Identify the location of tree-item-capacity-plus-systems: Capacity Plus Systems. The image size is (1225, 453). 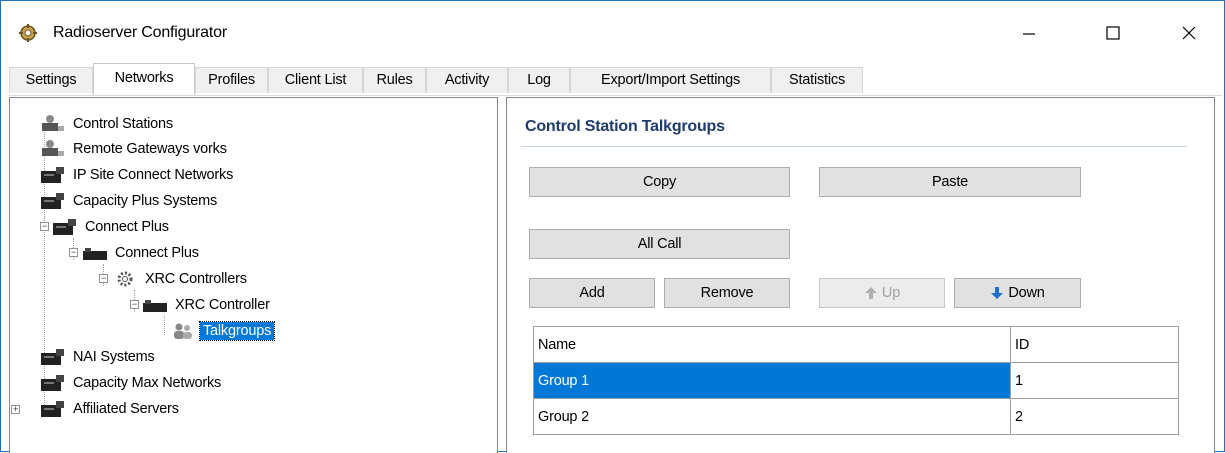
(130, 201).